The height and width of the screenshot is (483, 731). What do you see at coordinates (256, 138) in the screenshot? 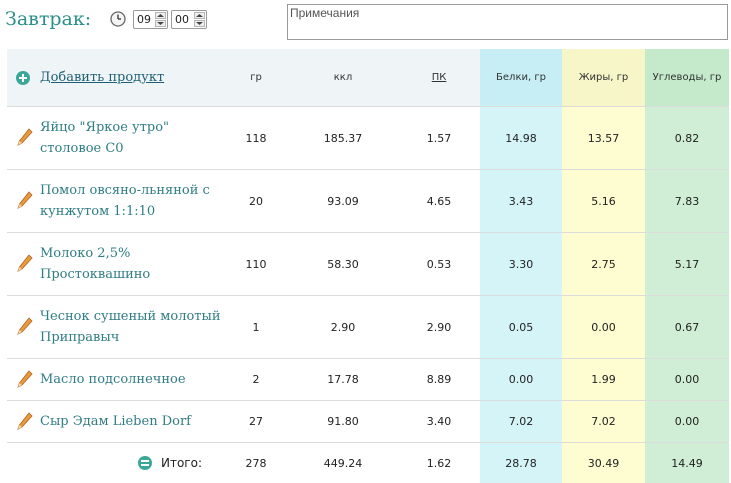
I see `grams-value: 118` at bounding box center [256, 138].